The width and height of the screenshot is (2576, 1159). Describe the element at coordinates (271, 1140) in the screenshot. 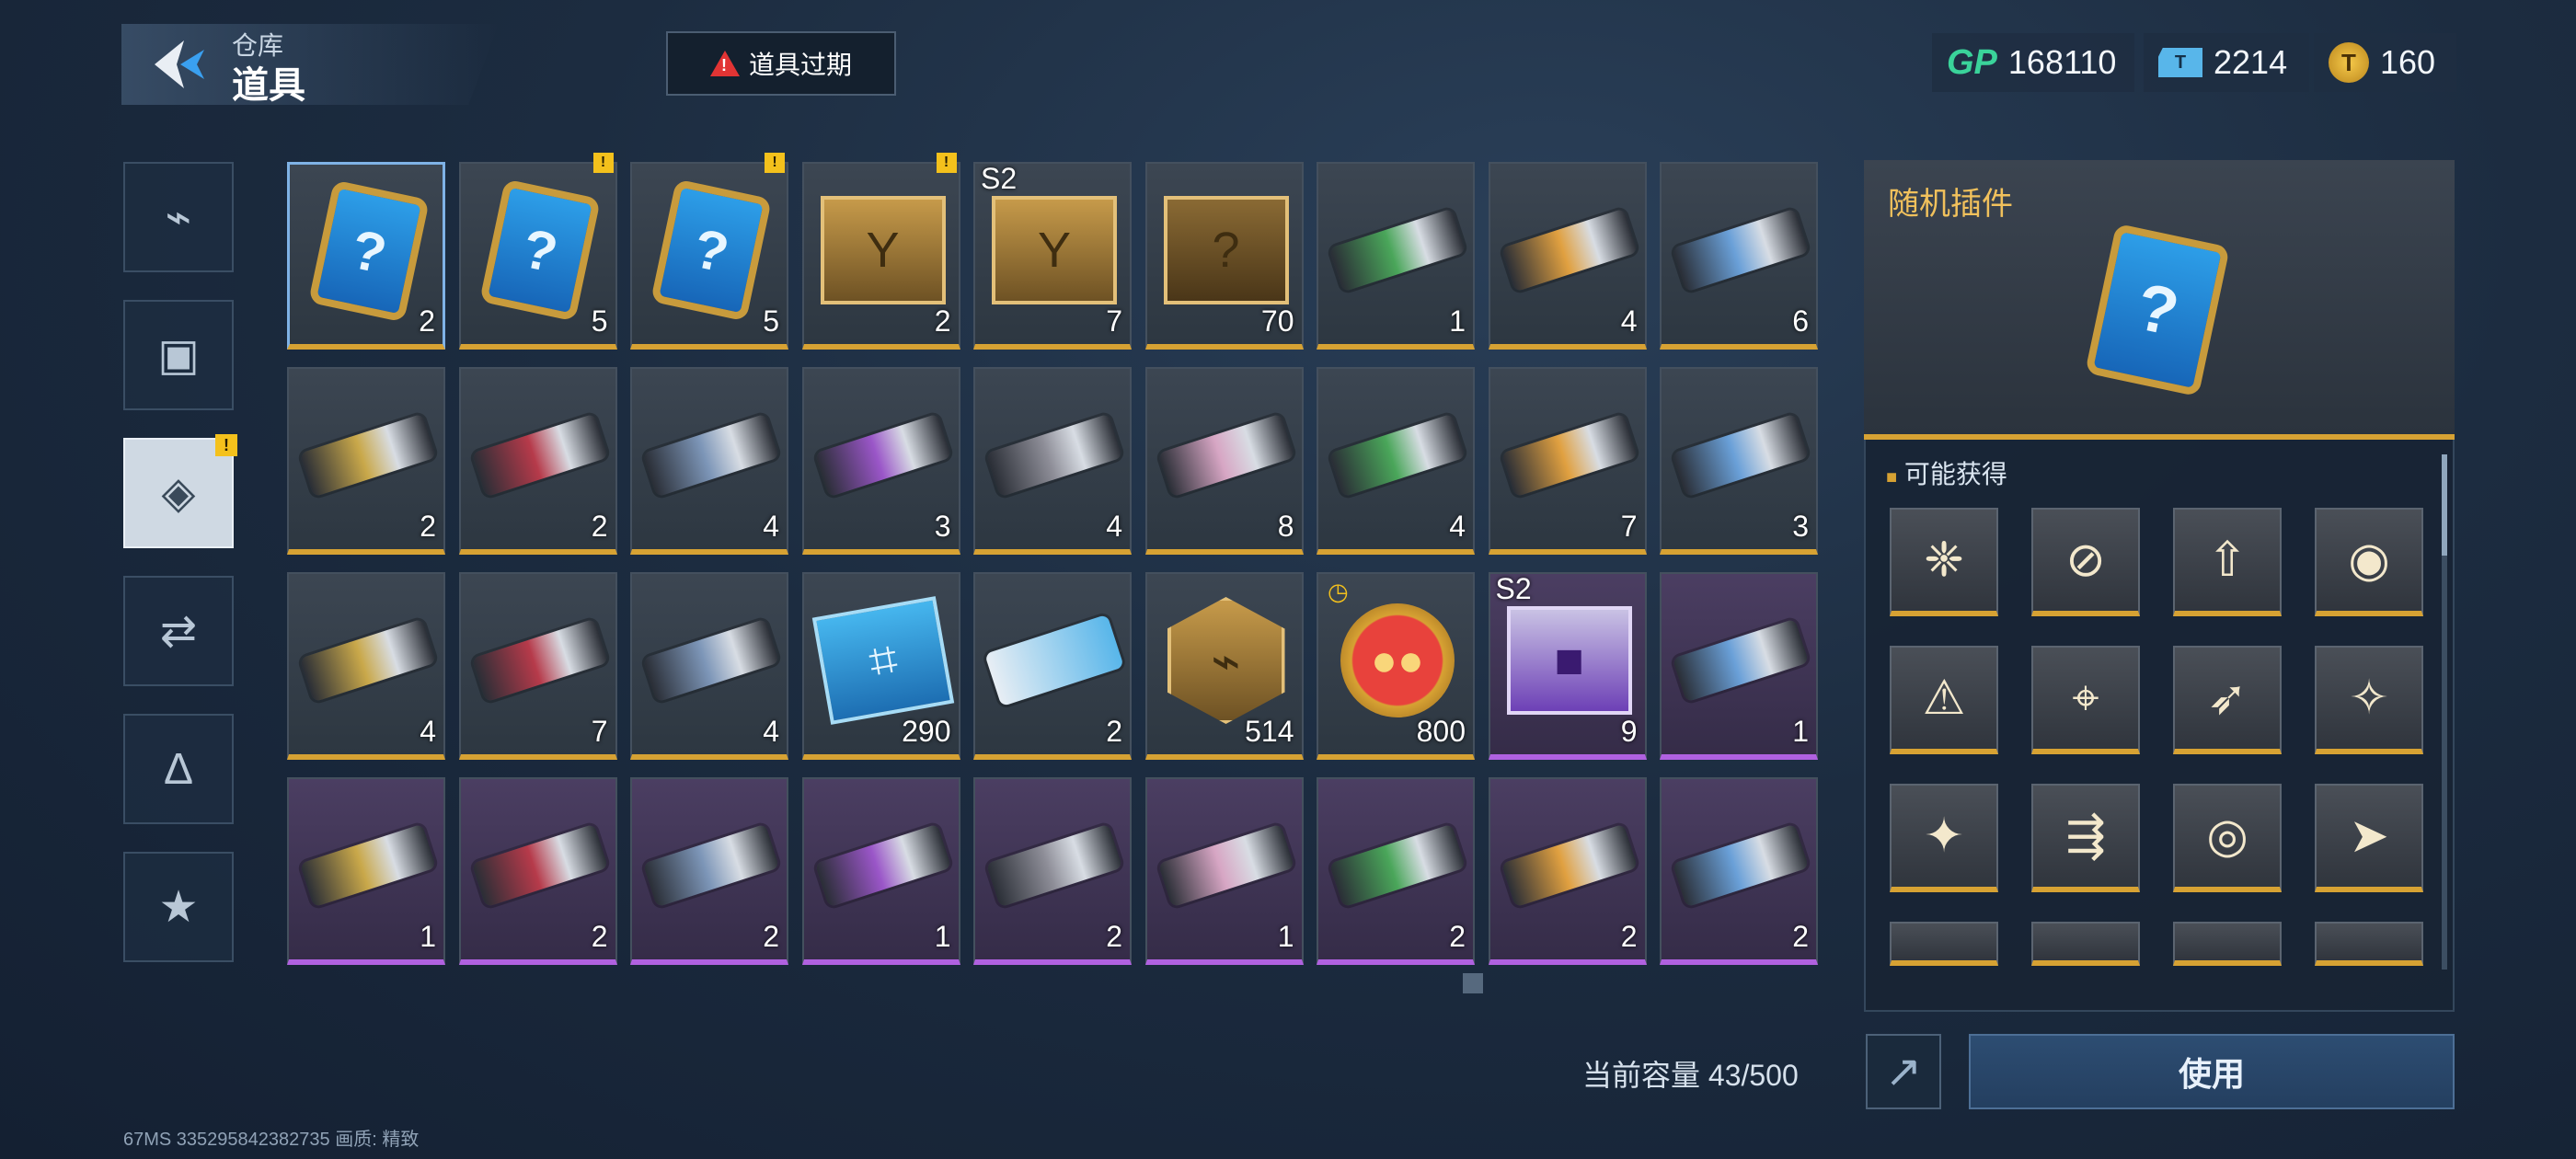

I see `status-bar: 67MS 335295842382735 画质: 精致` at that location.